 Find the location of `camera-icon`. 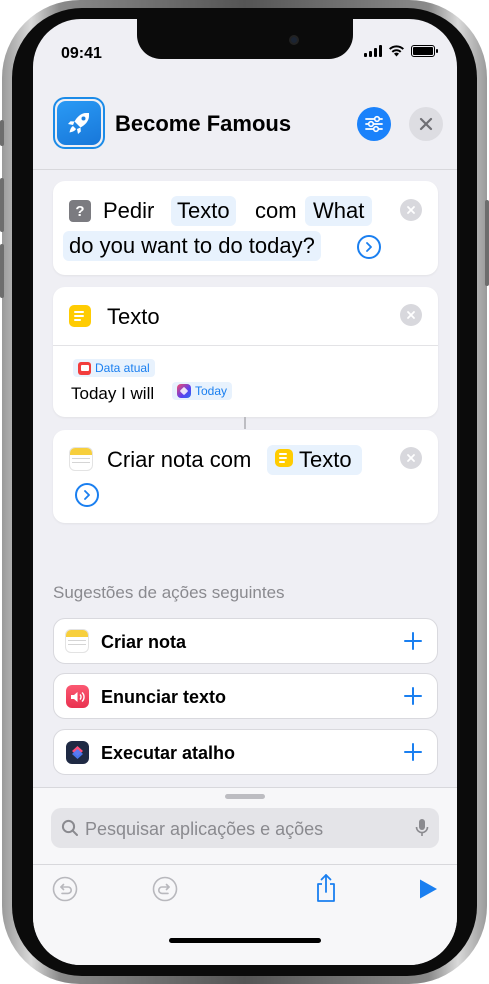

camera-icon is located at coordinates (294, 40).